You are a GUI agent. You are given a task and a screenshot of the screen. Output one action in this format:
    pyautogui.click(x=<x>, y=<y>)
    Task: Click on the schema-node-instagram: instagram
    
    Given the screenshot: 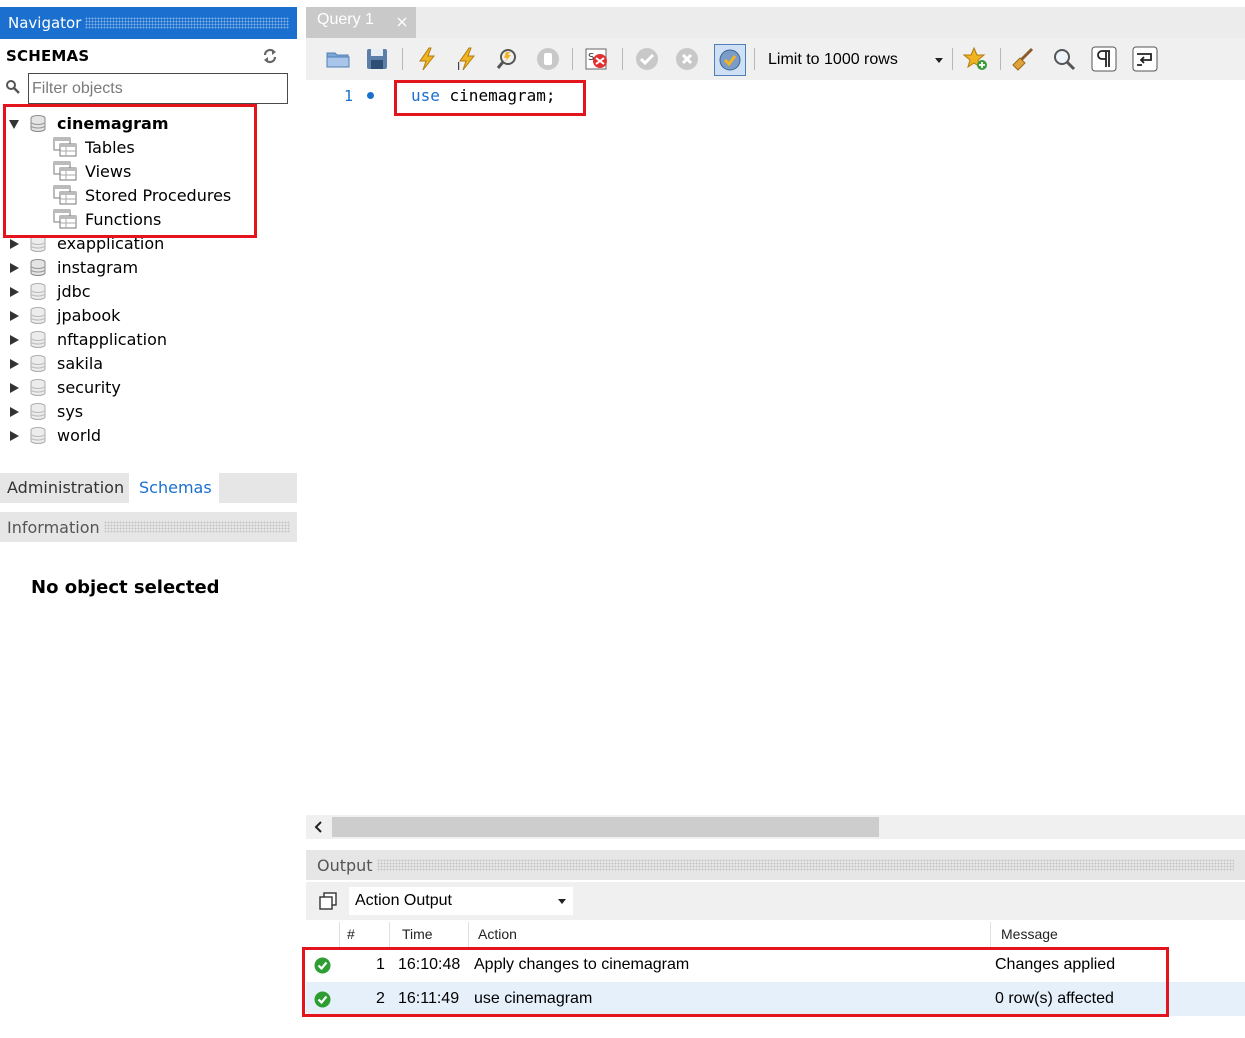 What is the action you would take?
    pyautogui.click(x=148, y=268)
    